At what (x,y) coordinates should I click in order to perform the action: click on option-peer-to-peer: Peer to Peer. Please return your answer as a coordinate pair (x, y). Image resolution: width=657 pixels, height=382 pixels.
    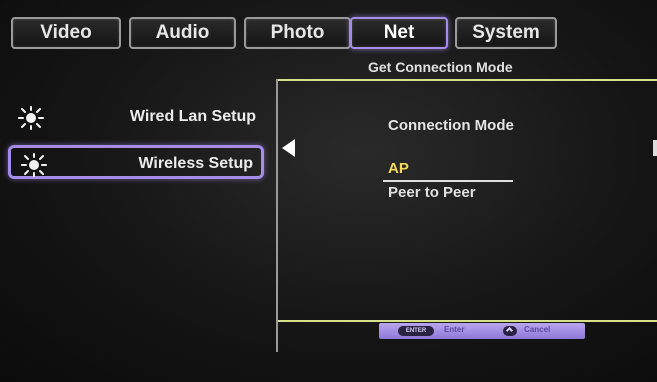
    Looking at the image, I should click on (432, 192).